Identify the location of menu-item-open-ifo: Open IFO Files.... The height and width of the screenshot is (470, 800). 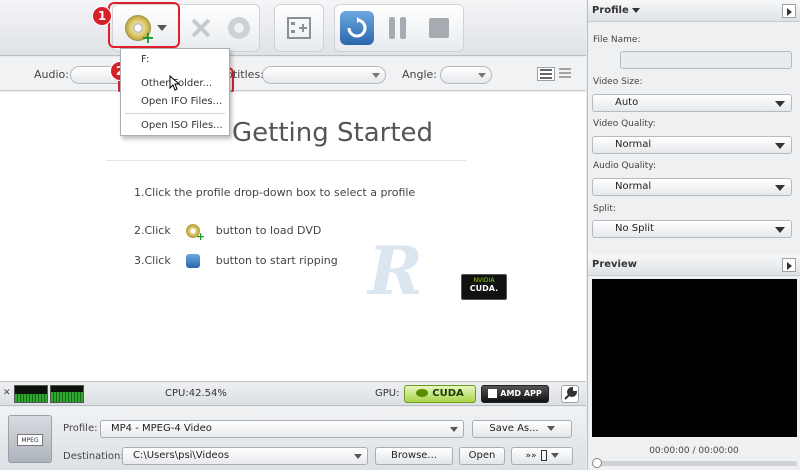
(175, 102).